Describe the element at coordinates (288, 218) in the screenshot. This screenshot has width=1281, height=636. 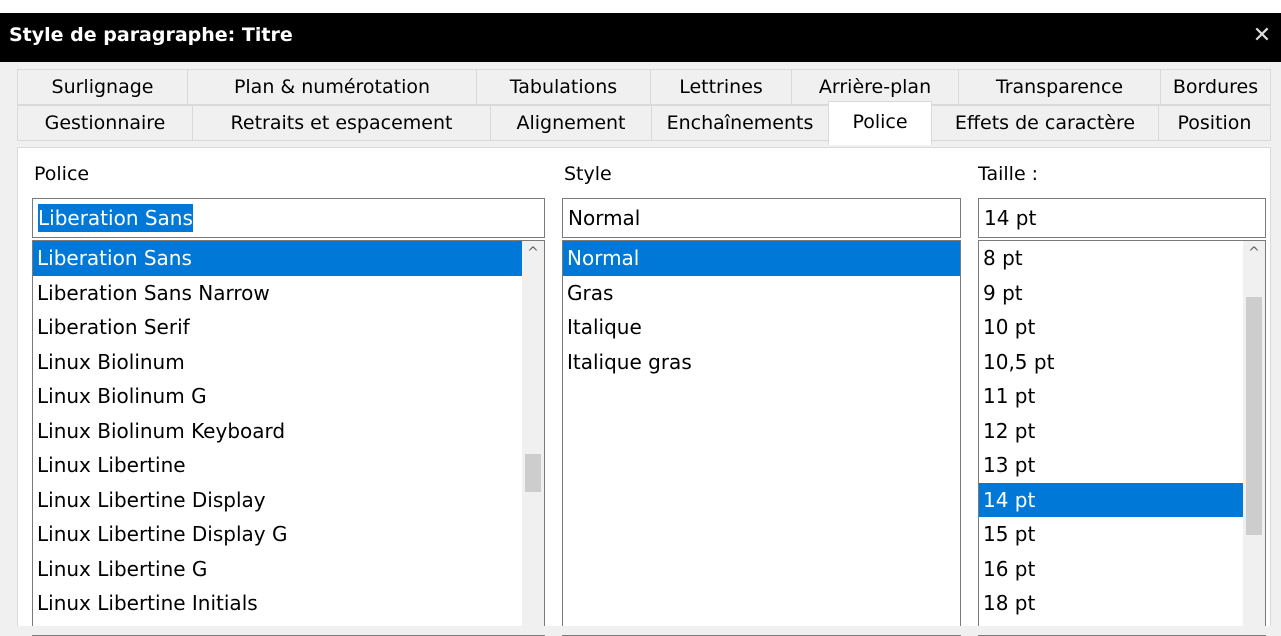
I see `font-name-input: Liberation Sans` at that location.